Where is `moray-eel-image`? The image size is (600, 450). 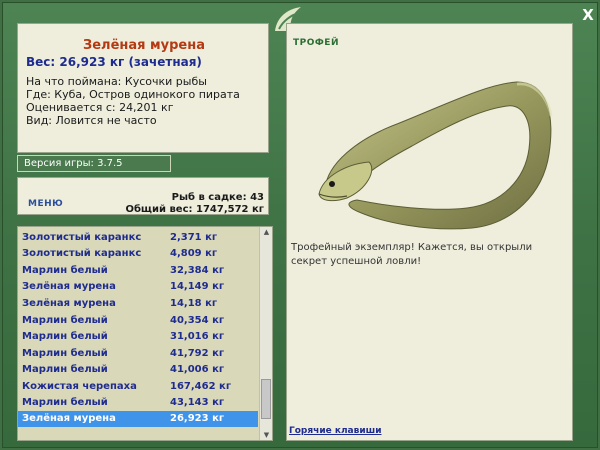
moray-eel-image is located at coordinates (435, 155).